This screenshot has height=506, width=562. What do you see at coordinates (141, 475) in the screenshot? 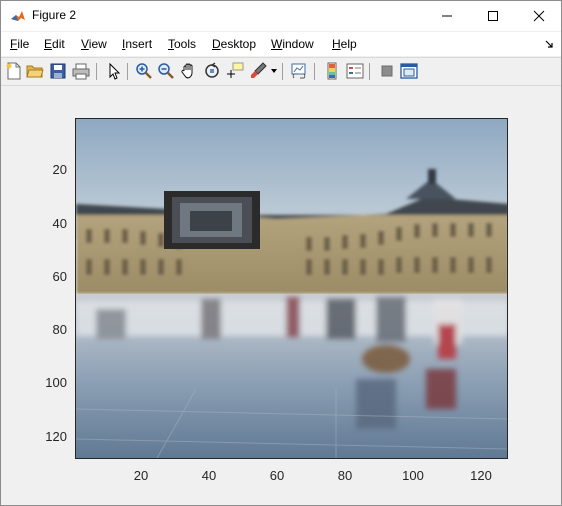
I see `xtick-label: 20` at bounding box center [141, 475].